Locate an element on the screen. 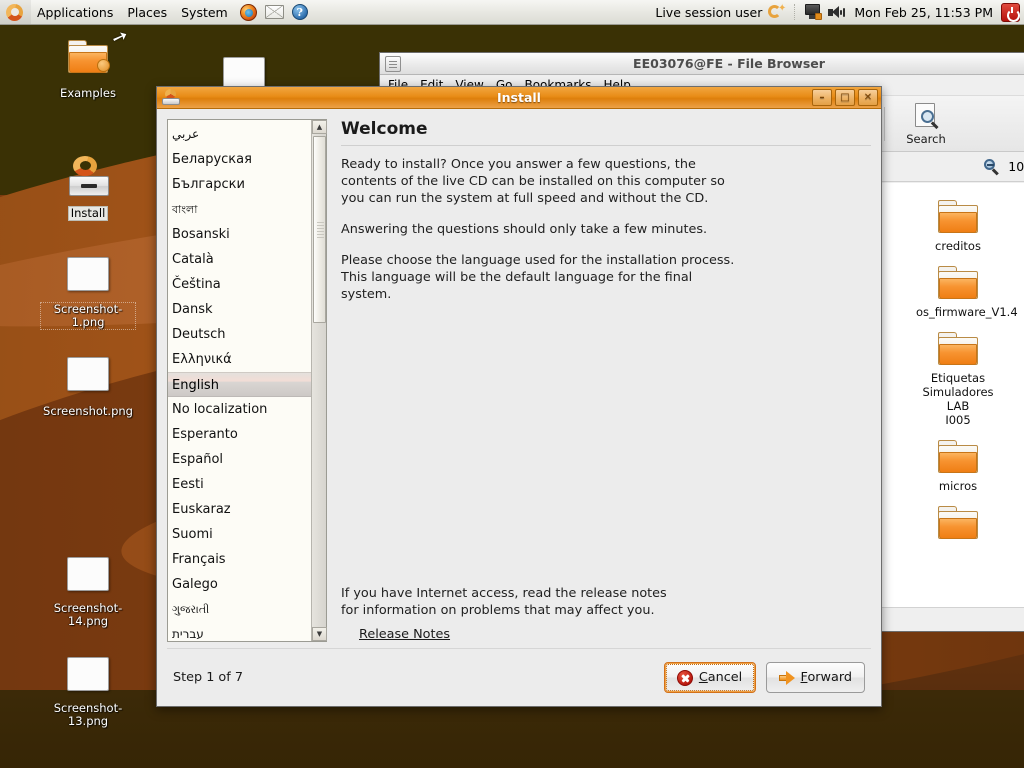  desktop-icon-install: Install is located at coordinates (88, 185).